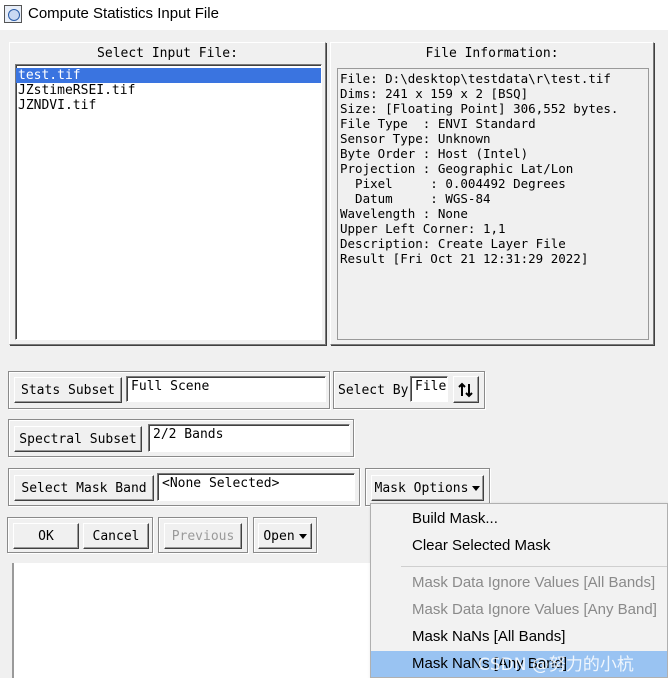 This screenshot has width=668, height=678. I want to click on info-line: Byte Order : Host (Intel), so click(434, 153).